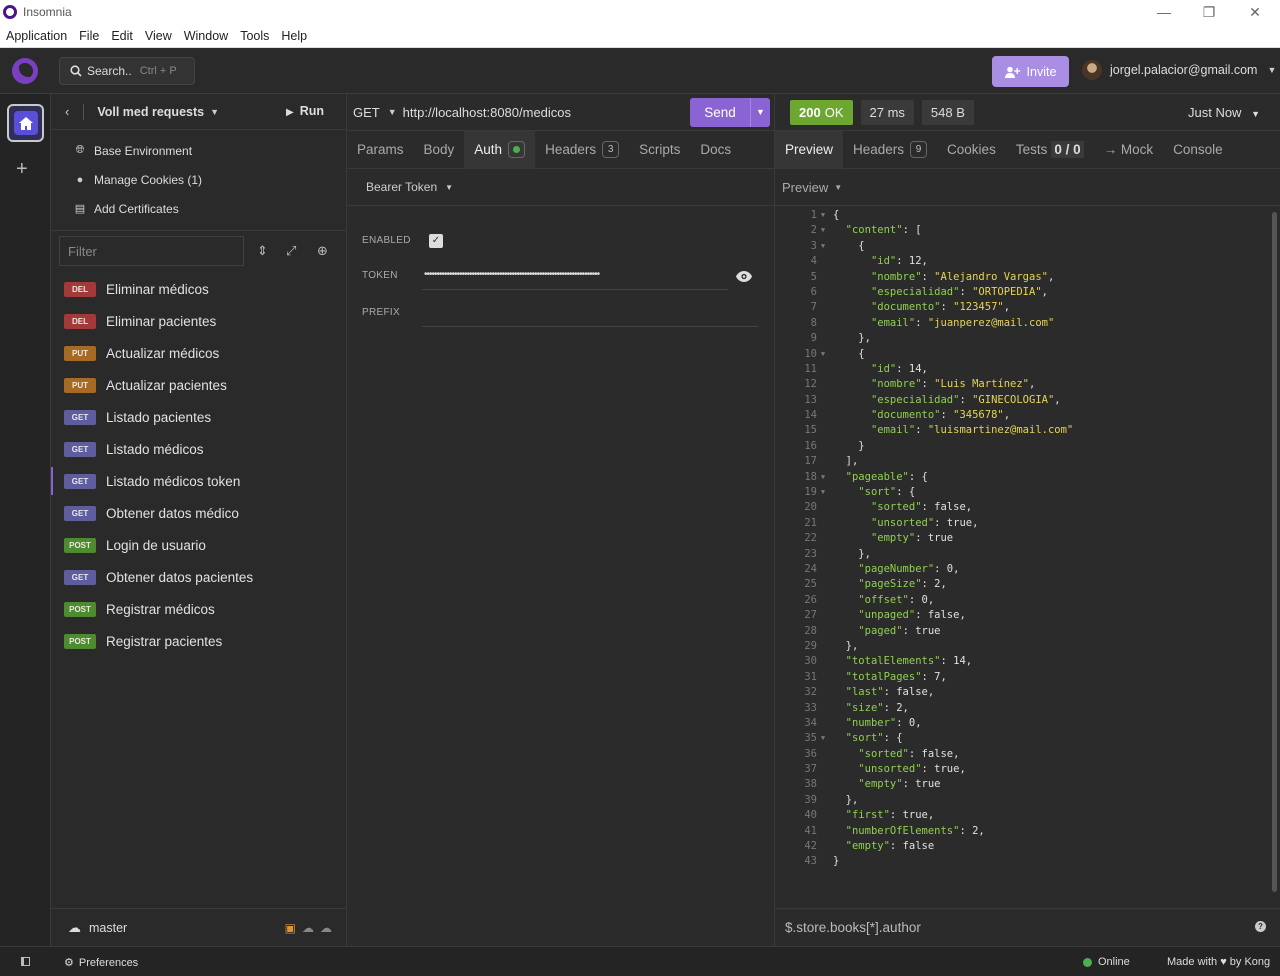 Image resolution: width=1280 pixels, height=976 pixels. What do you see at coordinates (108, 928) in the screenshot?
I see `branch-name: master` at bounding box center [108, 928].